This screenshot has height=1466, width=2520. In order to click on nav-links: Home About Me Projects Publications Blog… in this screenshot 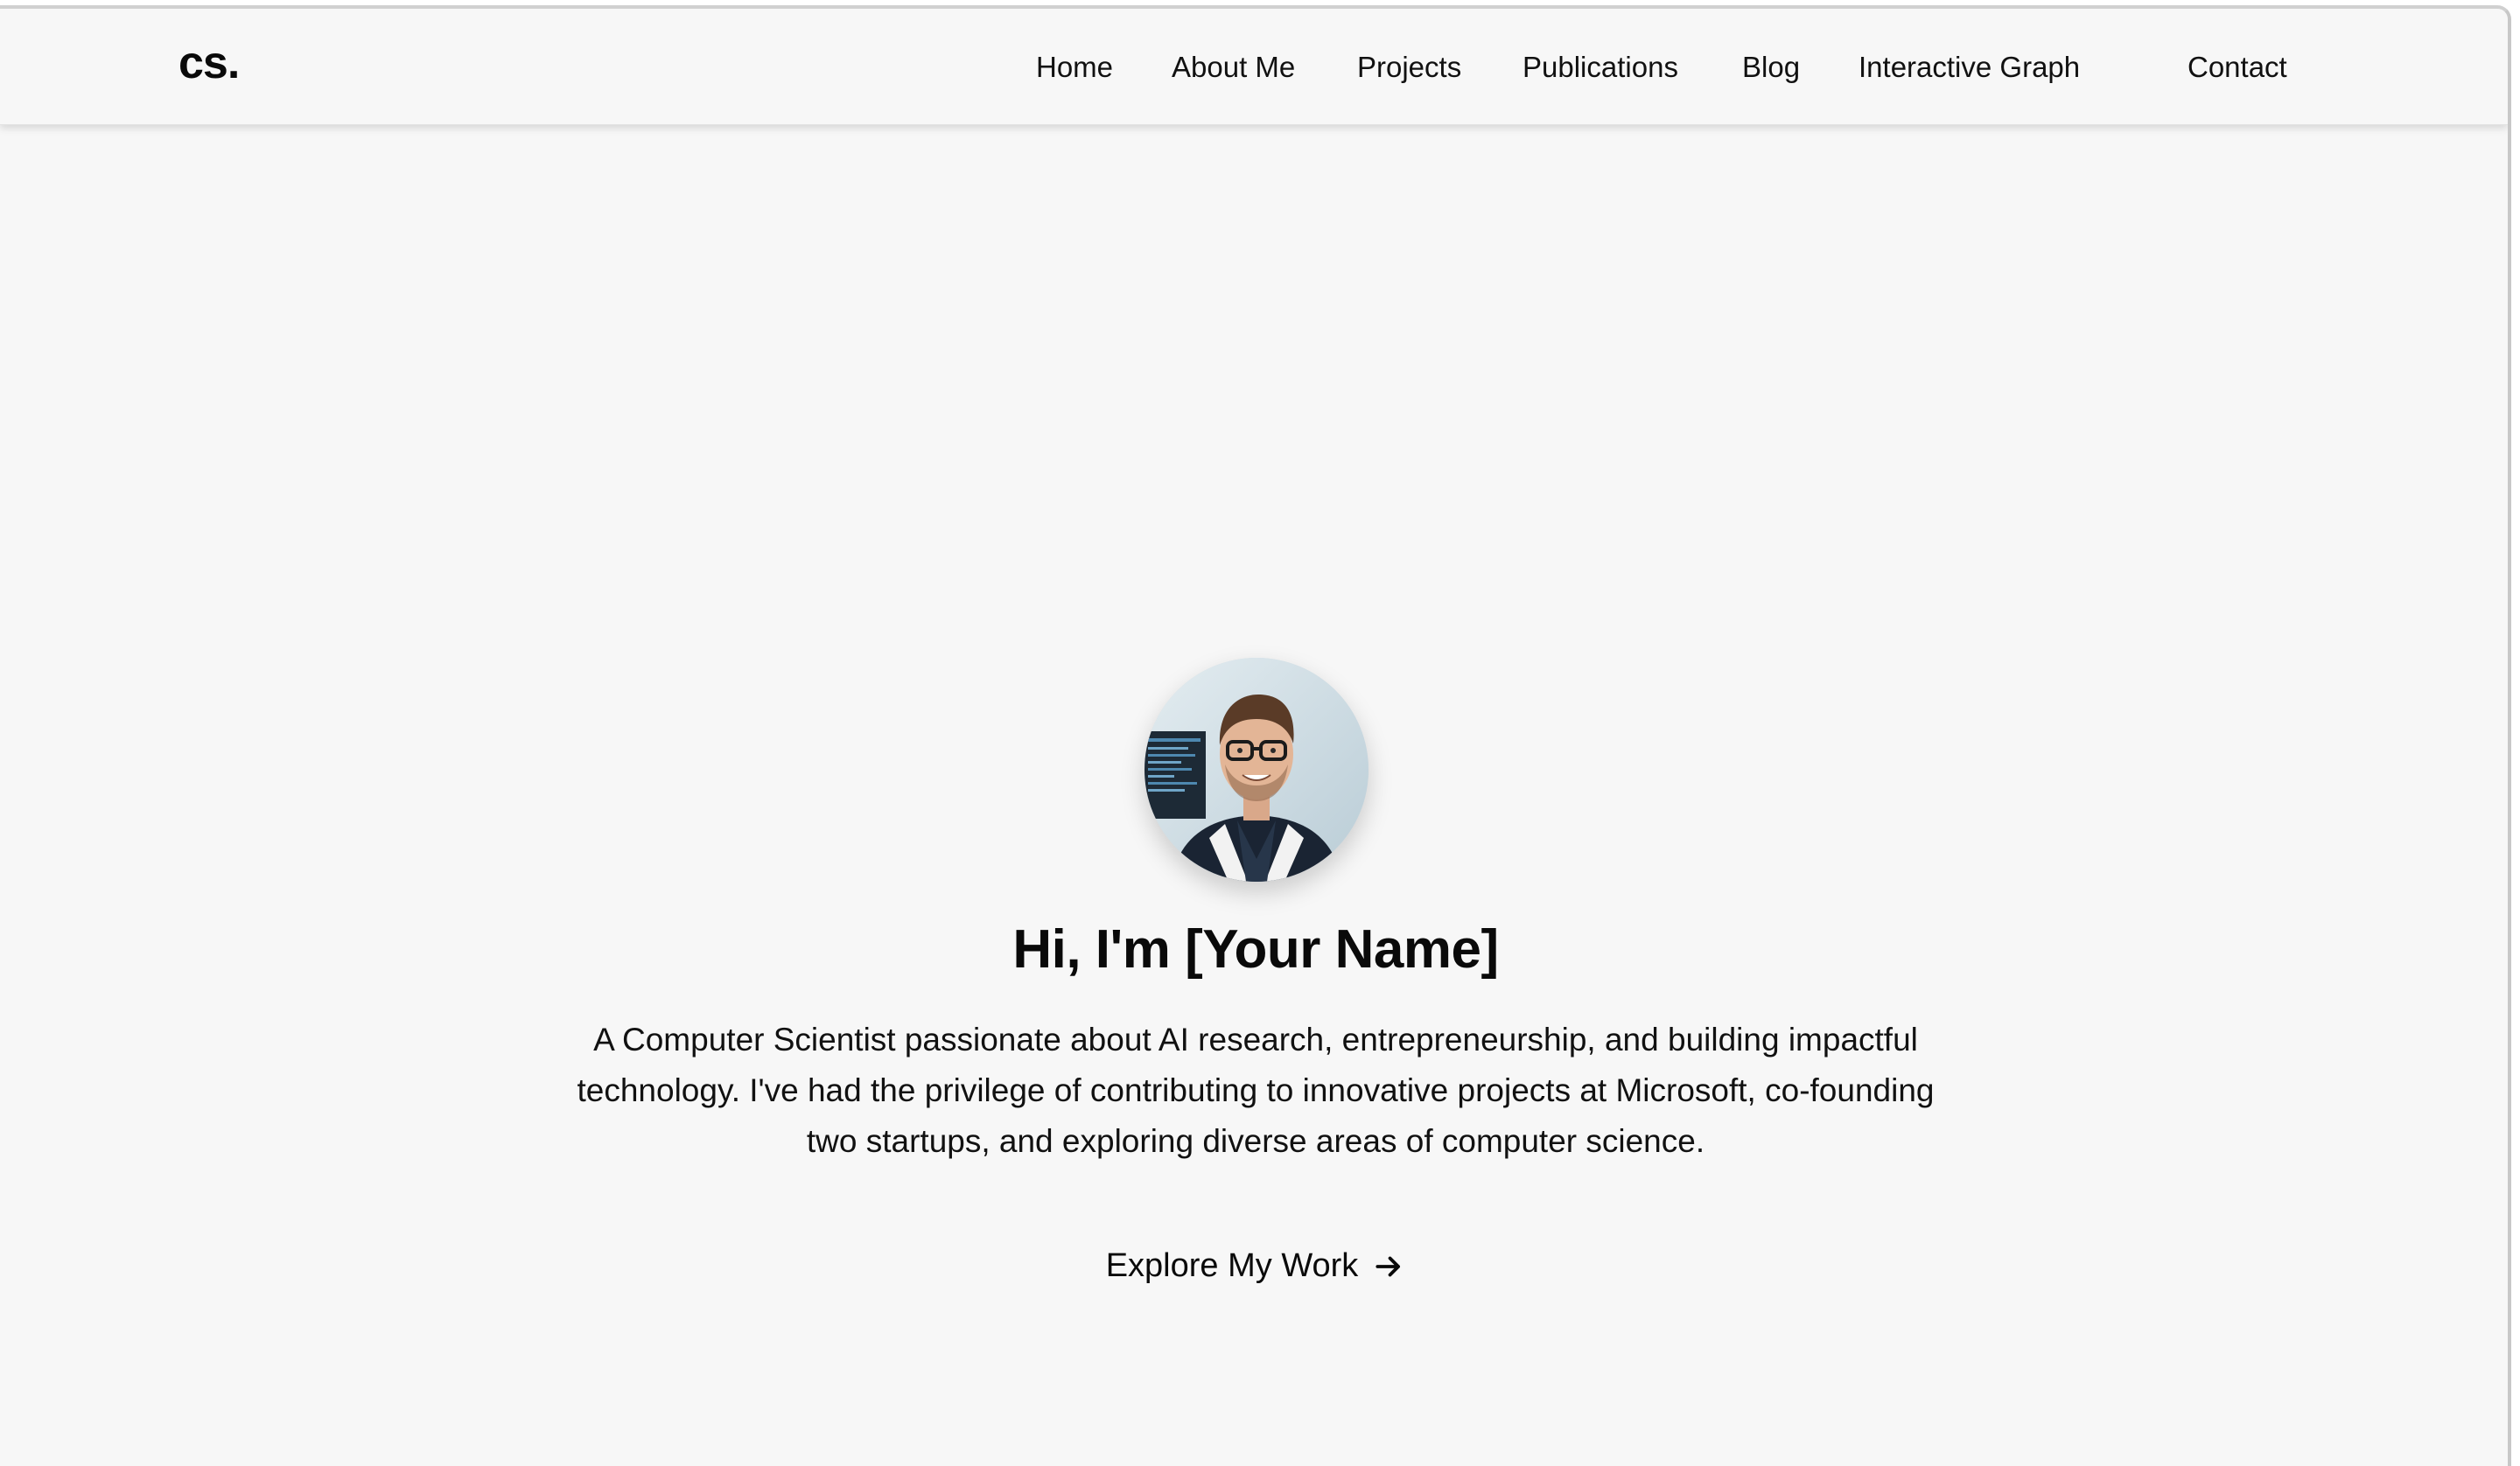, I will do `click(1254, 73)`.